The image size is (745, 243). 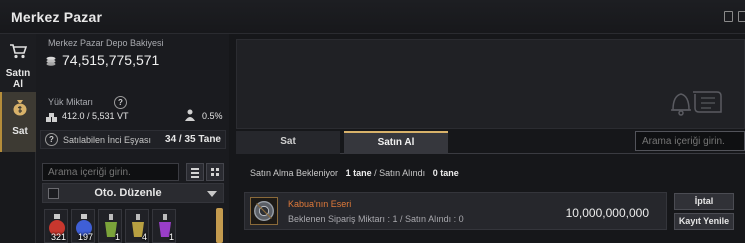 I want to click on storage-search-input, so click(x=110, y=172).